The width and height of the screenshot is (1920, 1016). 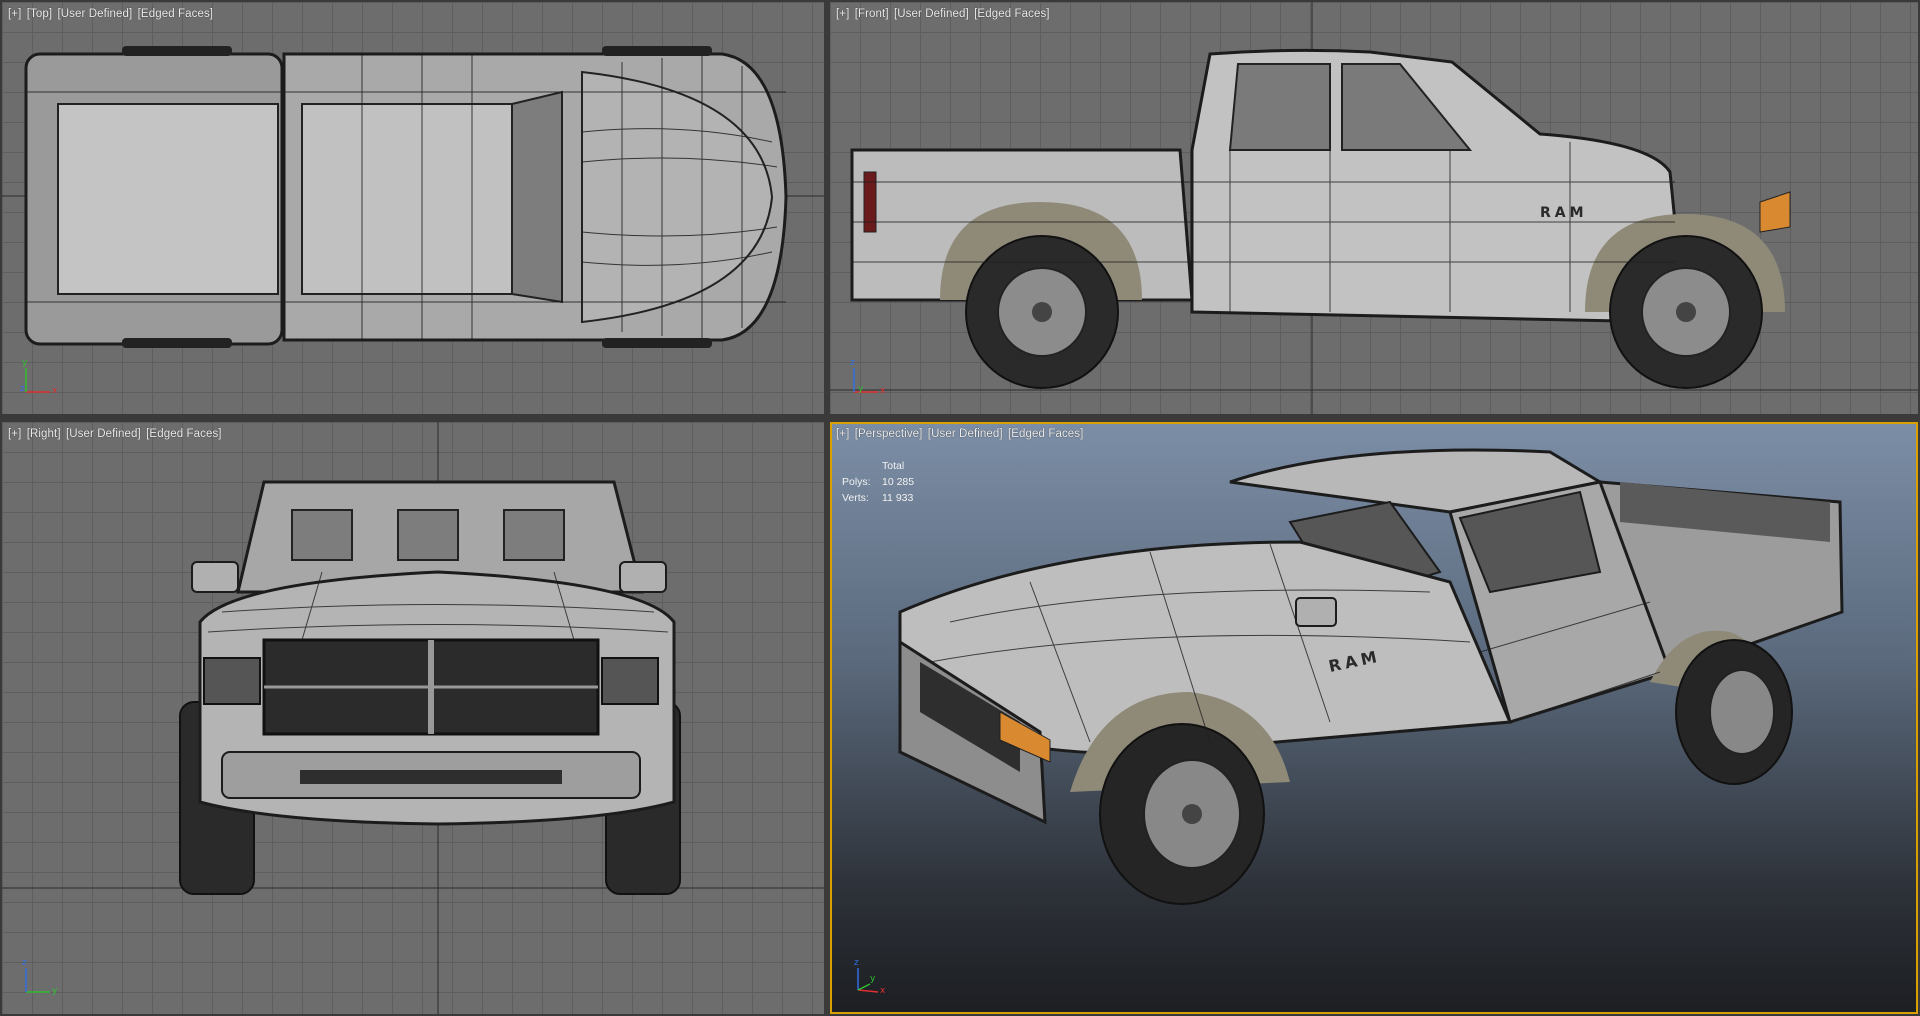 I want to click on stats-header: Total, so click(x=893, y=466).